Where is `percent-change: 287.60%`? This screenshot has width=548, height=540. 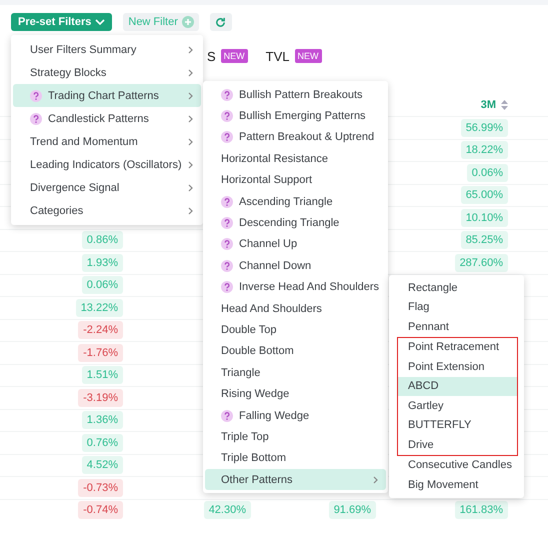
percent-change: 287.60% is located at coordinates (481, 263).